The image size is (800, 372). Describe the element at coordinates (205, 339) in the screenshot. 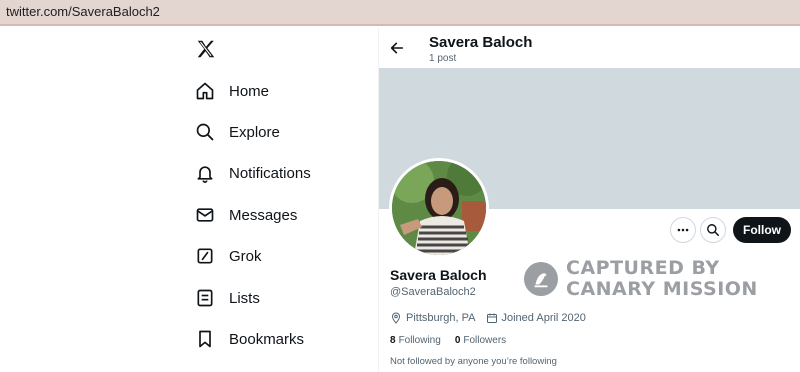

I see `bookmark-icon` at that location.